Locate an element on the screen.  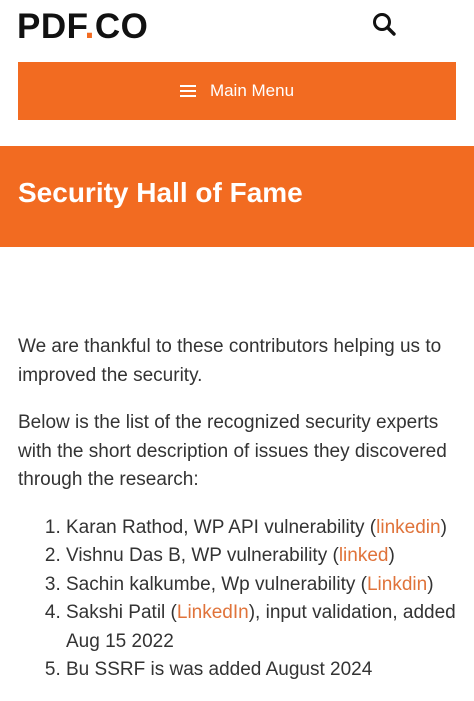
list-item: Vishnu Das B, WP vulnerability (linked) is located at coordinates (263, 556).